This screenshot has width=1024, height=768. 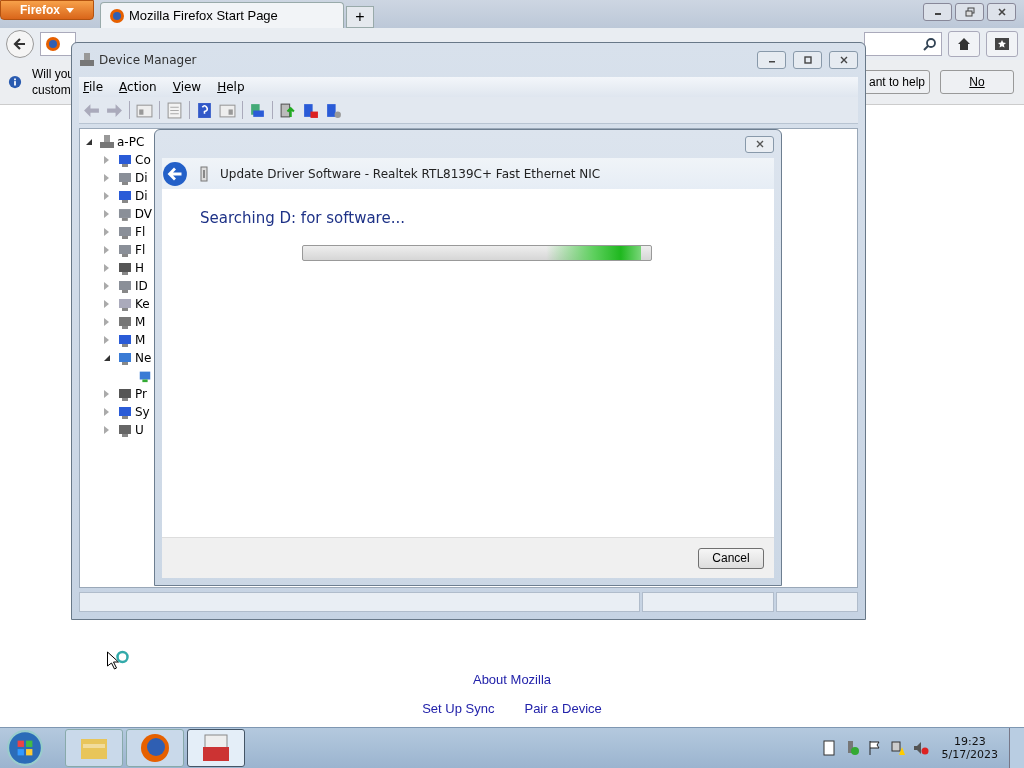 I want to click on tree-item: ID, so click(x=141, y=286).